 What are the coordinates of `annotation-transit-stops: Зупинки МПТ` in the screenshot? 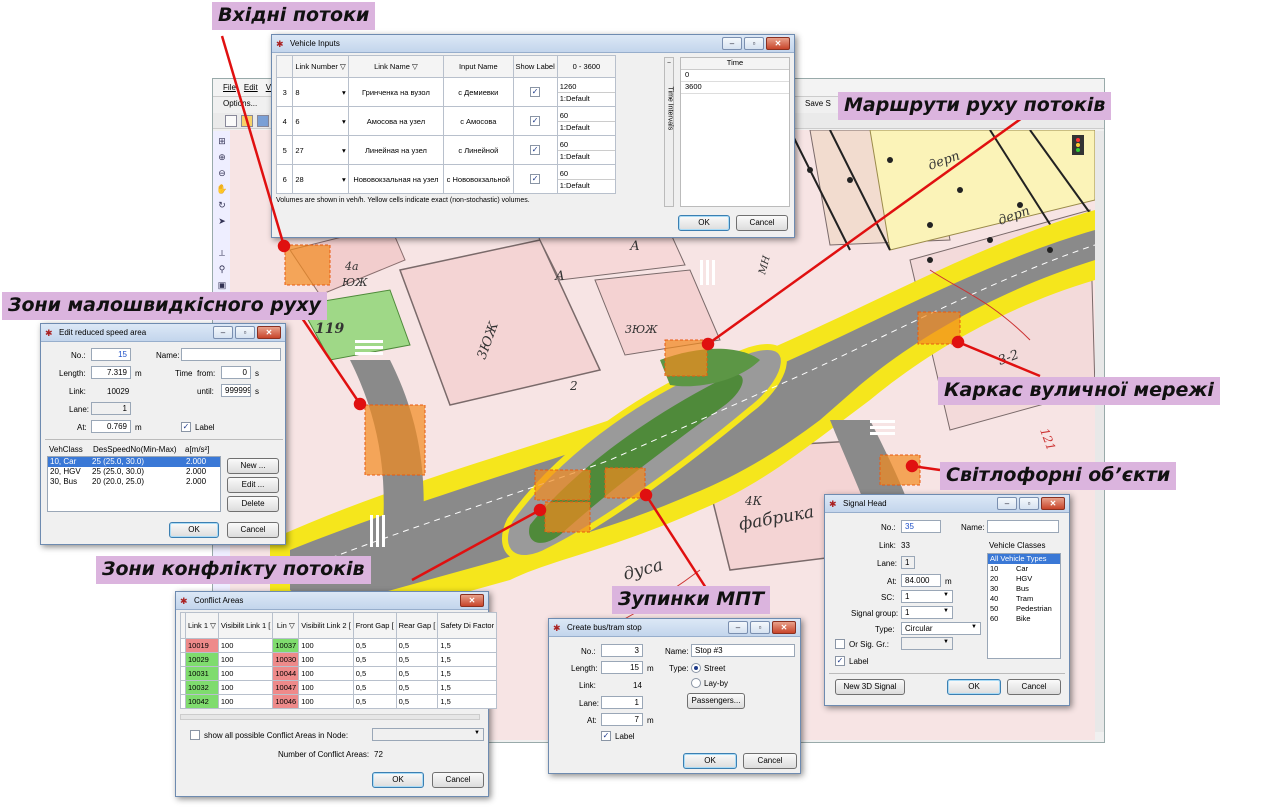 It's located at (691, 600).